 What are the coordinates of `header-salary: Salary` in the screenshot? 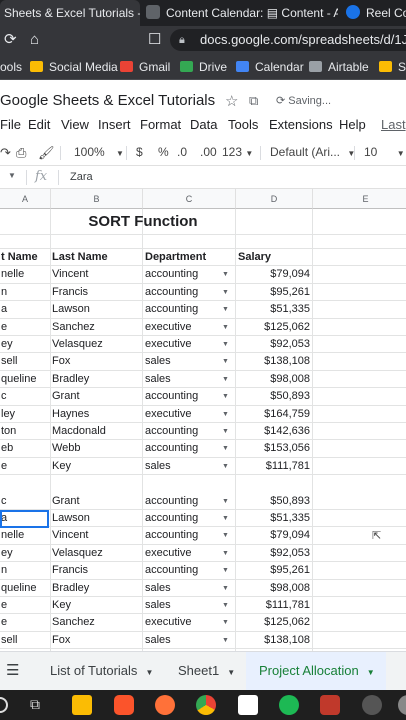 It's located at (274, 257).